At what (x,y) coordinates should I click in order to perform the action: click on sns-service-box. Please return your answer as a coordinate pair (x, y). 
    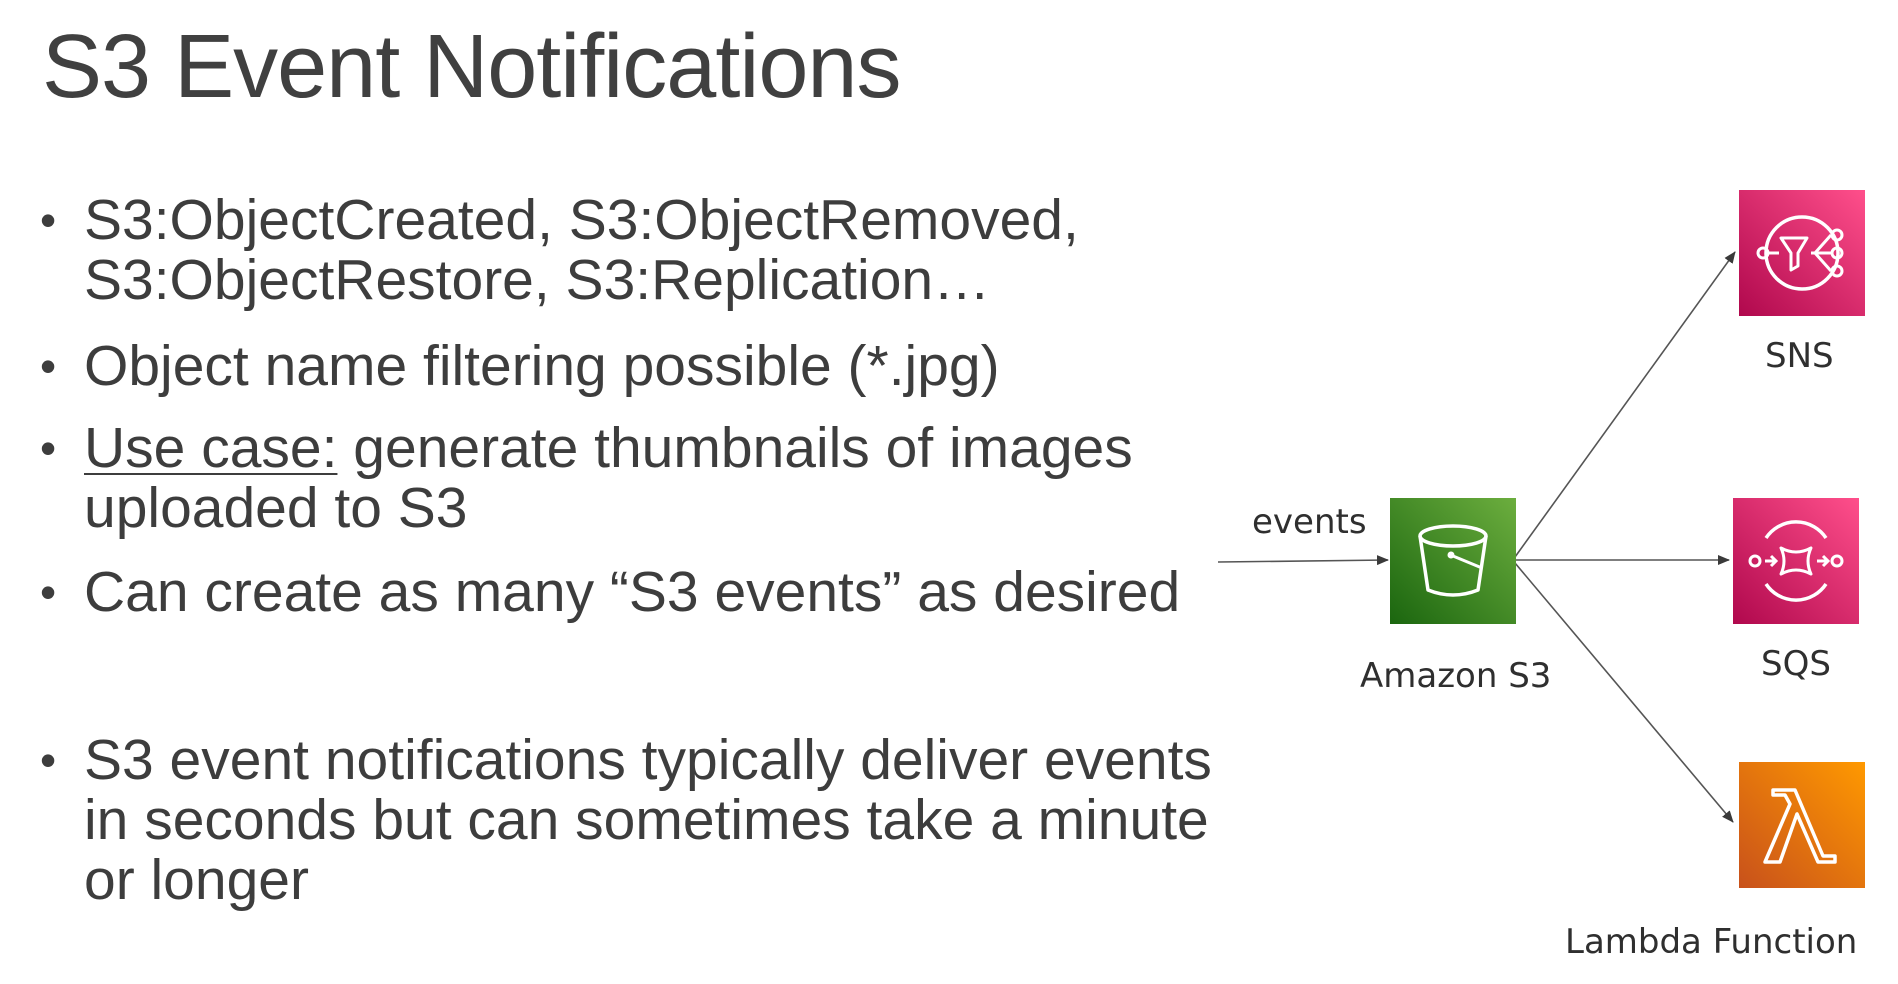
    Looking at the image, I should click on (1802, 253).